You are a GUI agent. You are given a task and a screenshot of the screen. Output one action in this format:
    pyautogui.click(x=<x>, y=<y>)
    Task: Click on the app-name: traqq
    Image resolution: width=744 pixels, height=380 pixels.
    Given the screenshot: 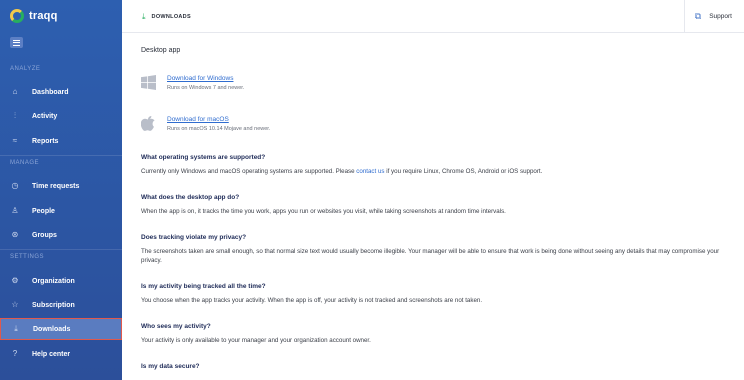 What is the action you would take?
    pyautogui.click(x=43, y=16)
    